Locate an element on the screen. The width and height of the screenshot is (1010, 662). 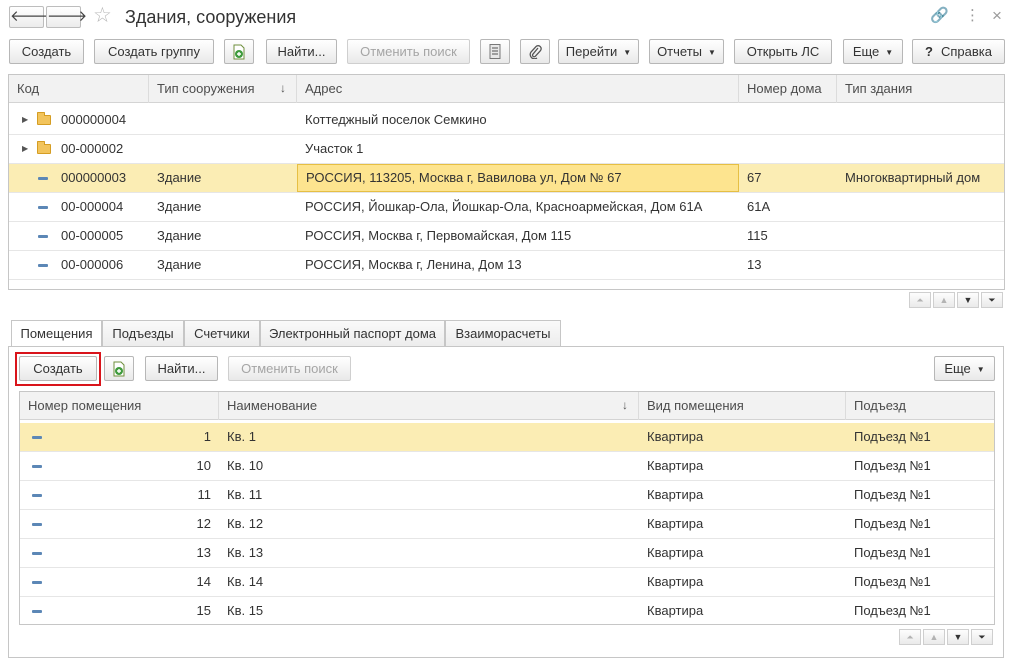
document-list-icon is located at coordinates (495, 51).